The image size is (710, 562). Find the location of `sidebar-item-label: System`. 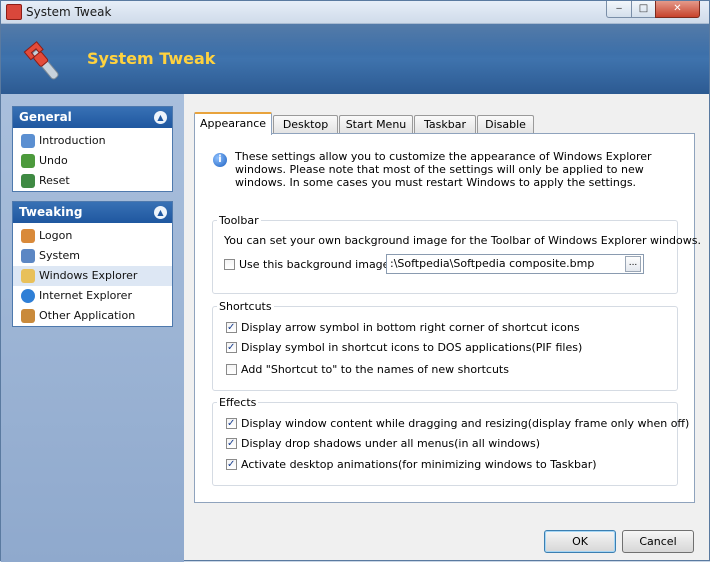

sidebar-item-label: System is located at coordinates (60, 255).